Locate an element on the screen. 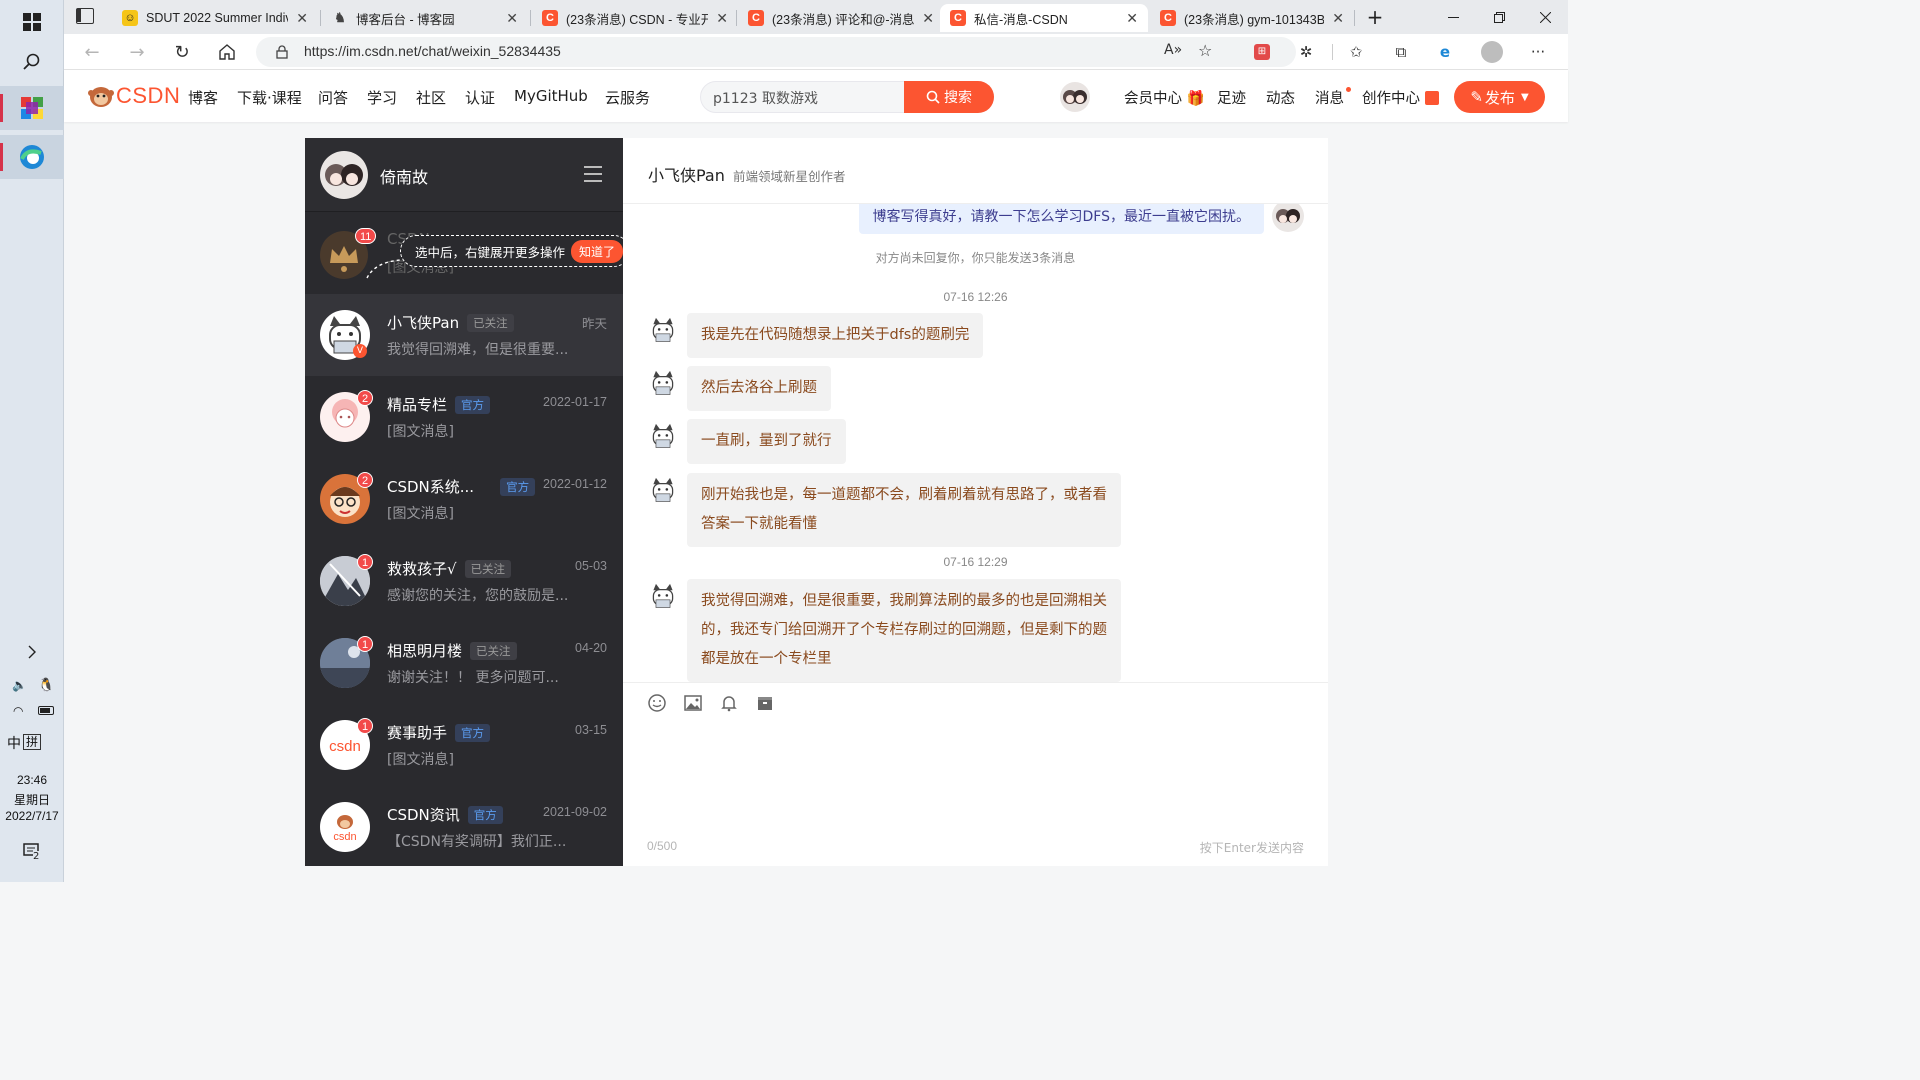 The width and height of the screenshot is (1920, 1080). context-menu-tip: 选中后，右键展开更多操作 知道了 is located at coordinates (515, 251).